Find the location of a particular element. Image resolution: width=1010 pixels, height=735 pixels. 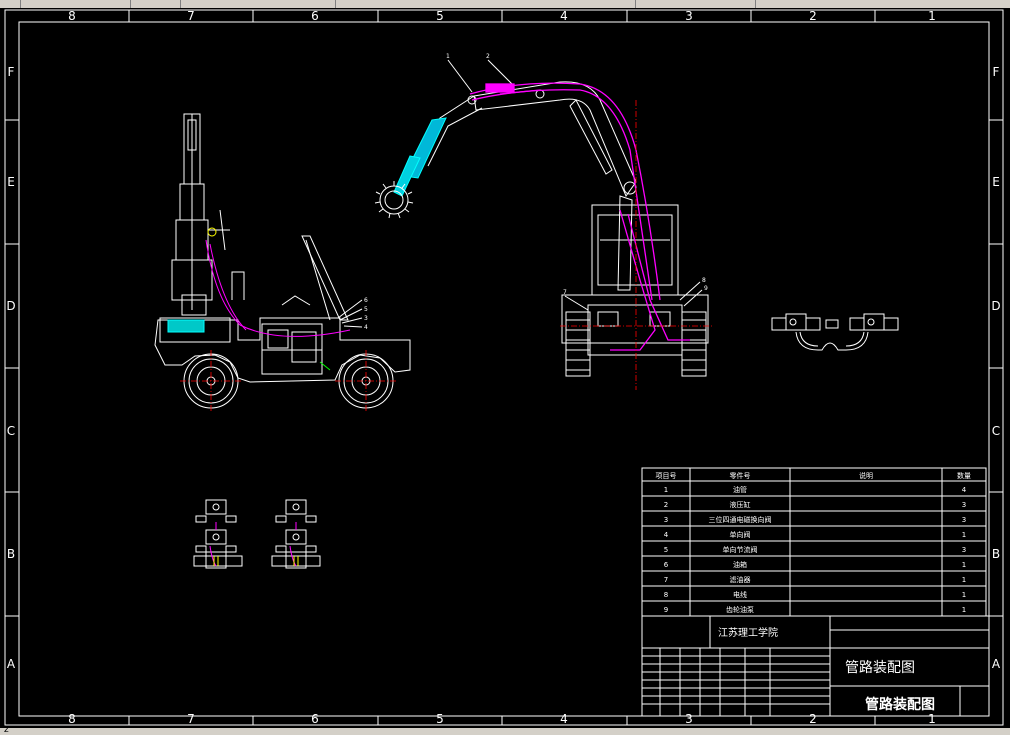

table-cell-no: 1 is located at coordinates (666, 490).